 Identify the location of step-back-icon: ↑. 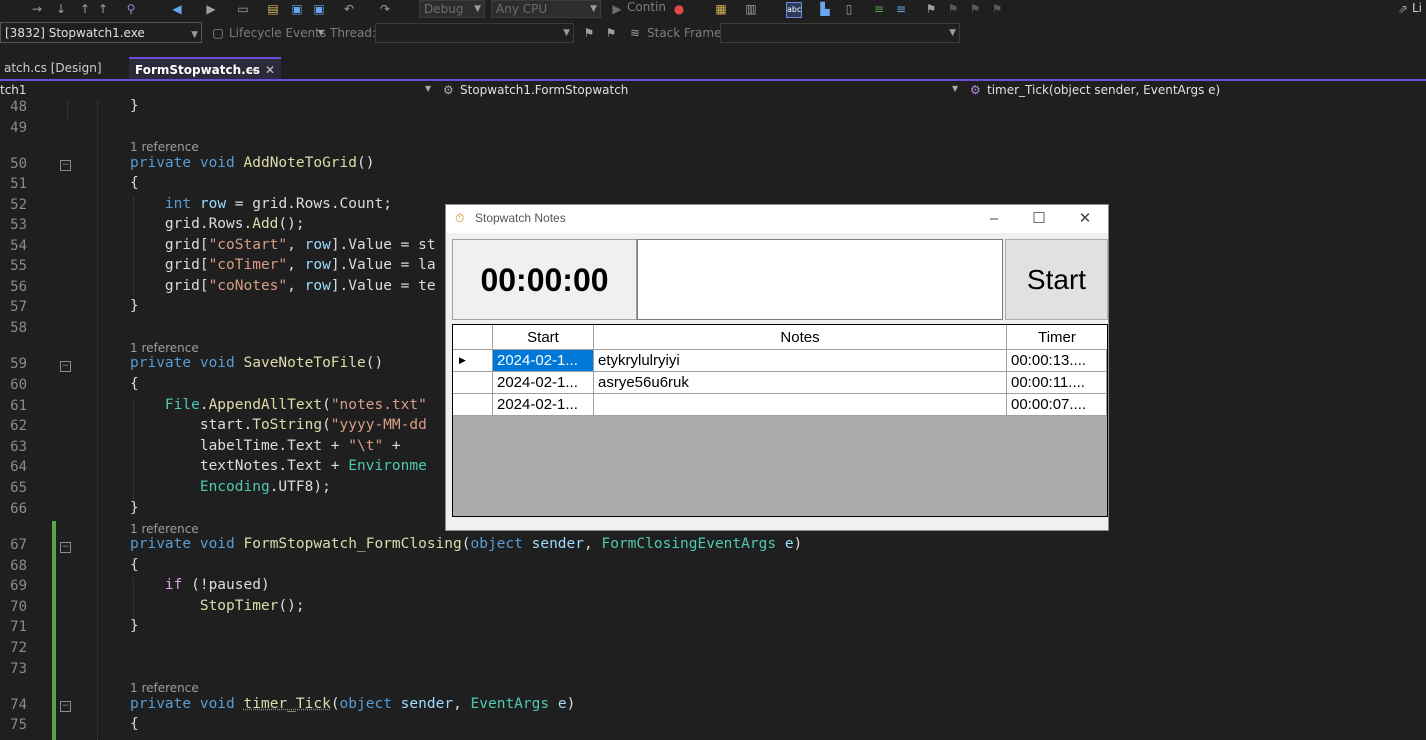
(103, 9).